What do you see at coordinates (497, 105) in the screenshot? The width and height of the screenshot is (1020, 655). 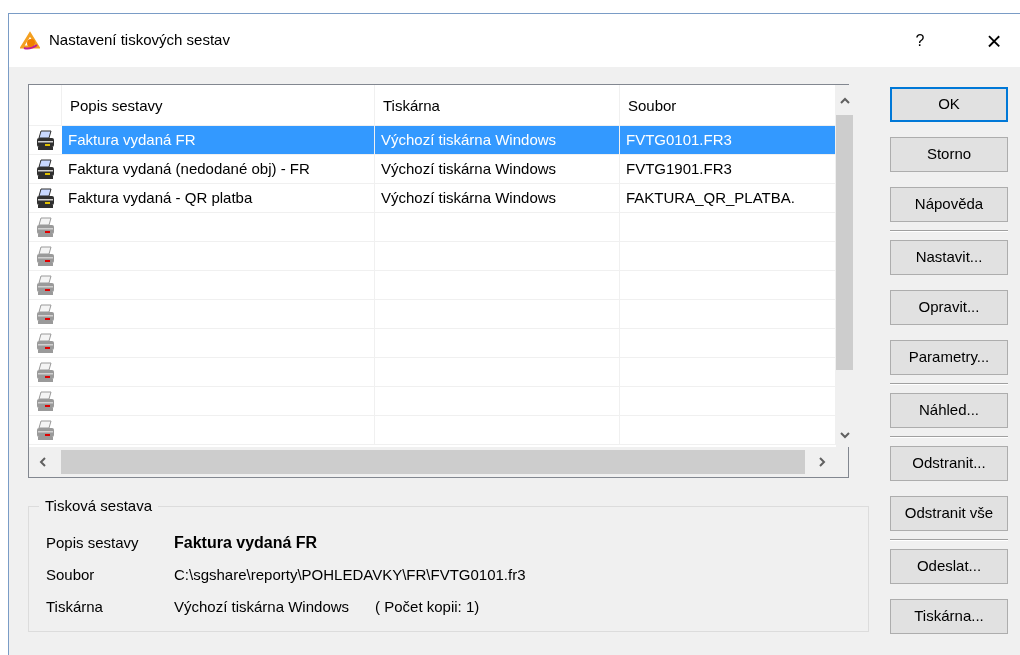 I see `column-header: Tiskárna` at bounding box center [497, 105].